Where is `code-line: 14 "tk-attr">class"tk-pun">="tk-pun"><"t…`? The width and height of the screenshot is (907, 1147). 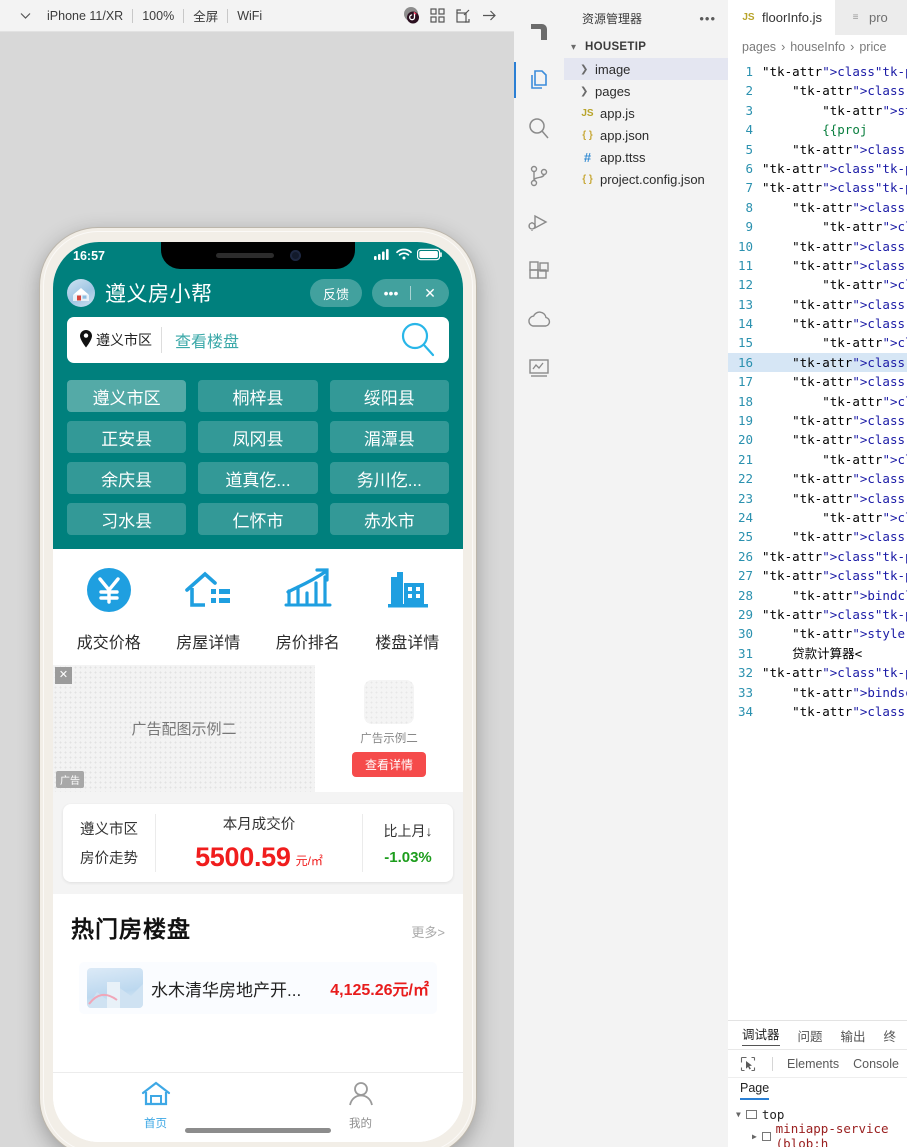
code-line: 14 "tk-attr">class"tk-pun">="tk-pun"><"t… is located at coordinates (817, 323).